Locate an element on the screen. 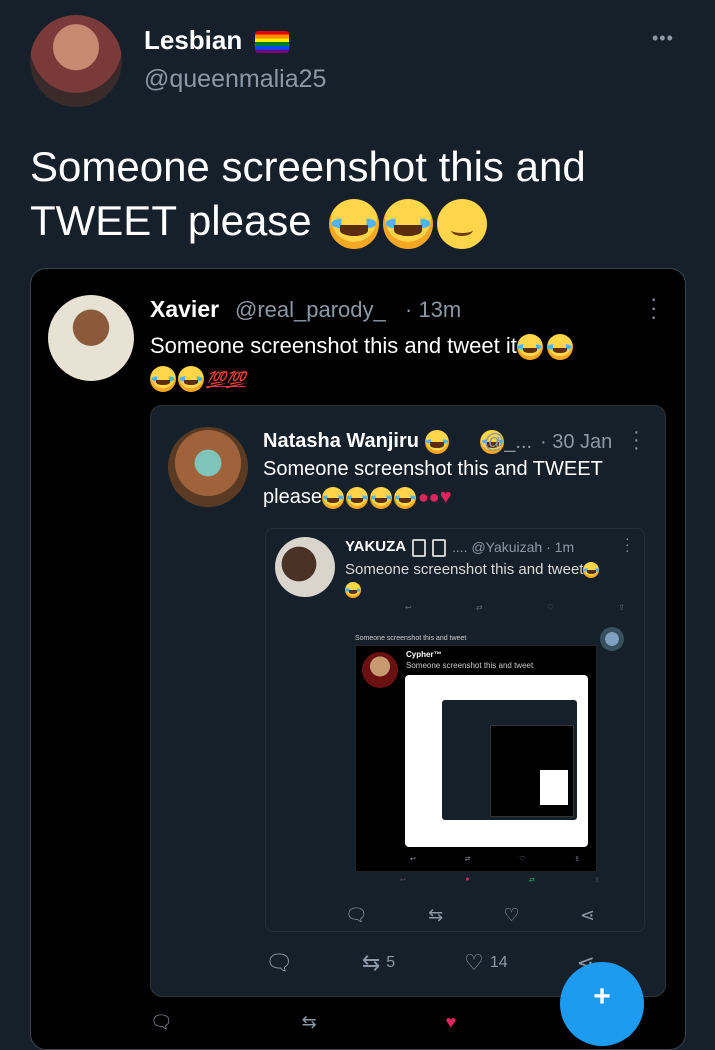 The height and width of the screenshot is (1050, 715). tiny-reply-icon: ↩ is located at coordinates (408, 607).